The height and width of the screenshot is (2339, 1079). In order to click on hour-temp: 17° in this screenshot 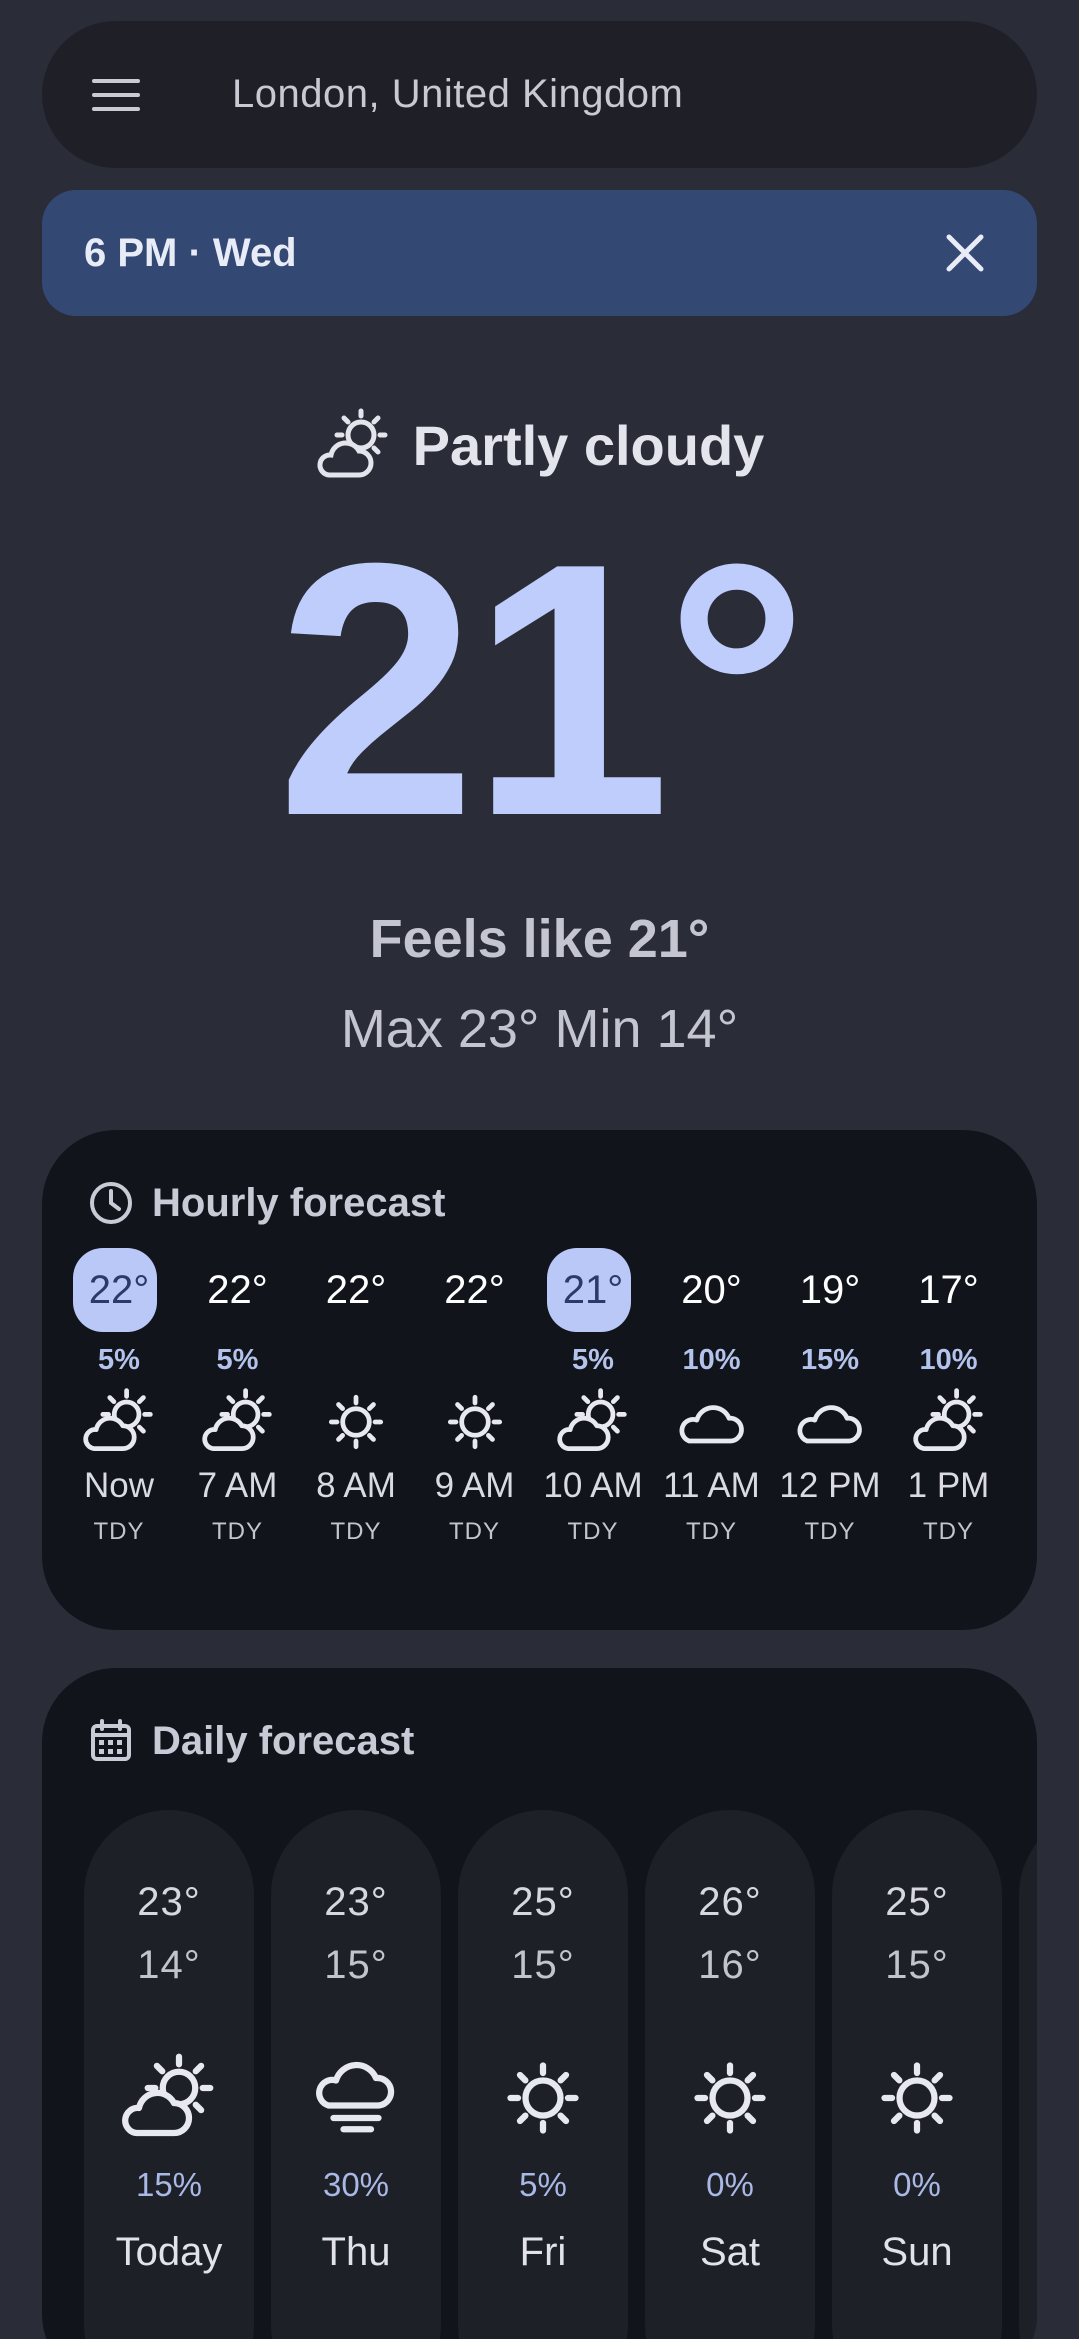, I will do `click(948, 1289)`.